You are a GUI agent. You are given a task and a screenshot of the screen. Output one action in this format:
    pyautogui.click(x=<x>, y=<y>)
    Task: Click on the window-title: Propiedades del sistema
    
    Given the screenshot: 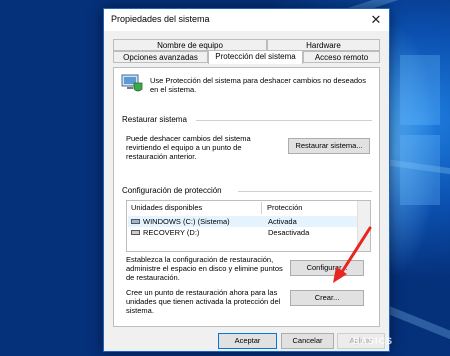 What is the action you would take?
    pyautogui.click(x=160, y=19)
    